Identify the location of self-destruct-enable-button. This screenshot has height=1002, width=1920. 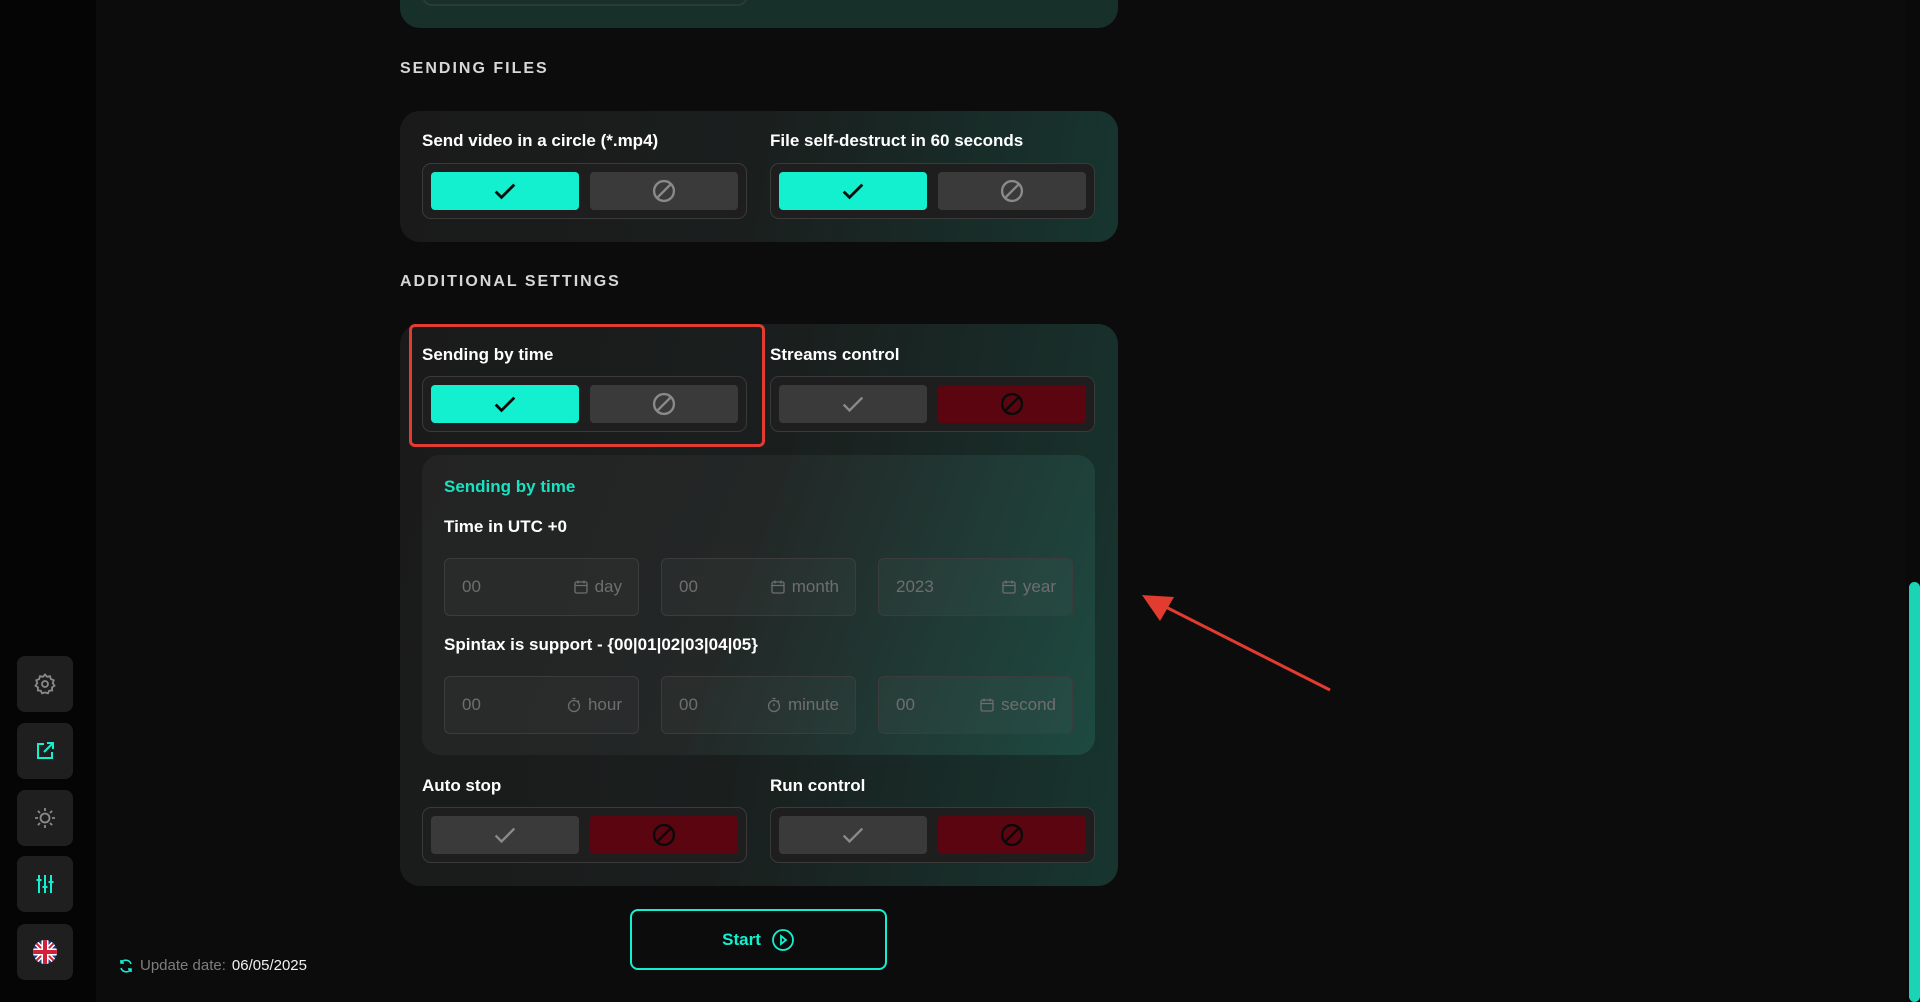
(853, 191).